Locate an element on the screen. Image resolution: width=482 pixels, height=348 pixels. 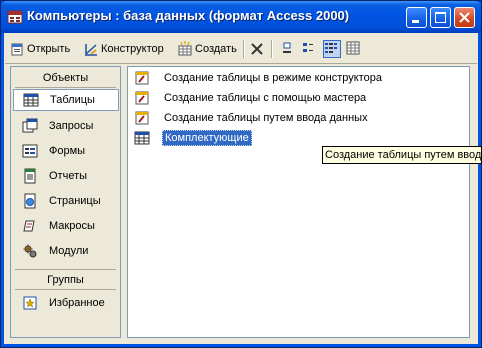
object-label: Отчеты is located at coordinates (68, 176).